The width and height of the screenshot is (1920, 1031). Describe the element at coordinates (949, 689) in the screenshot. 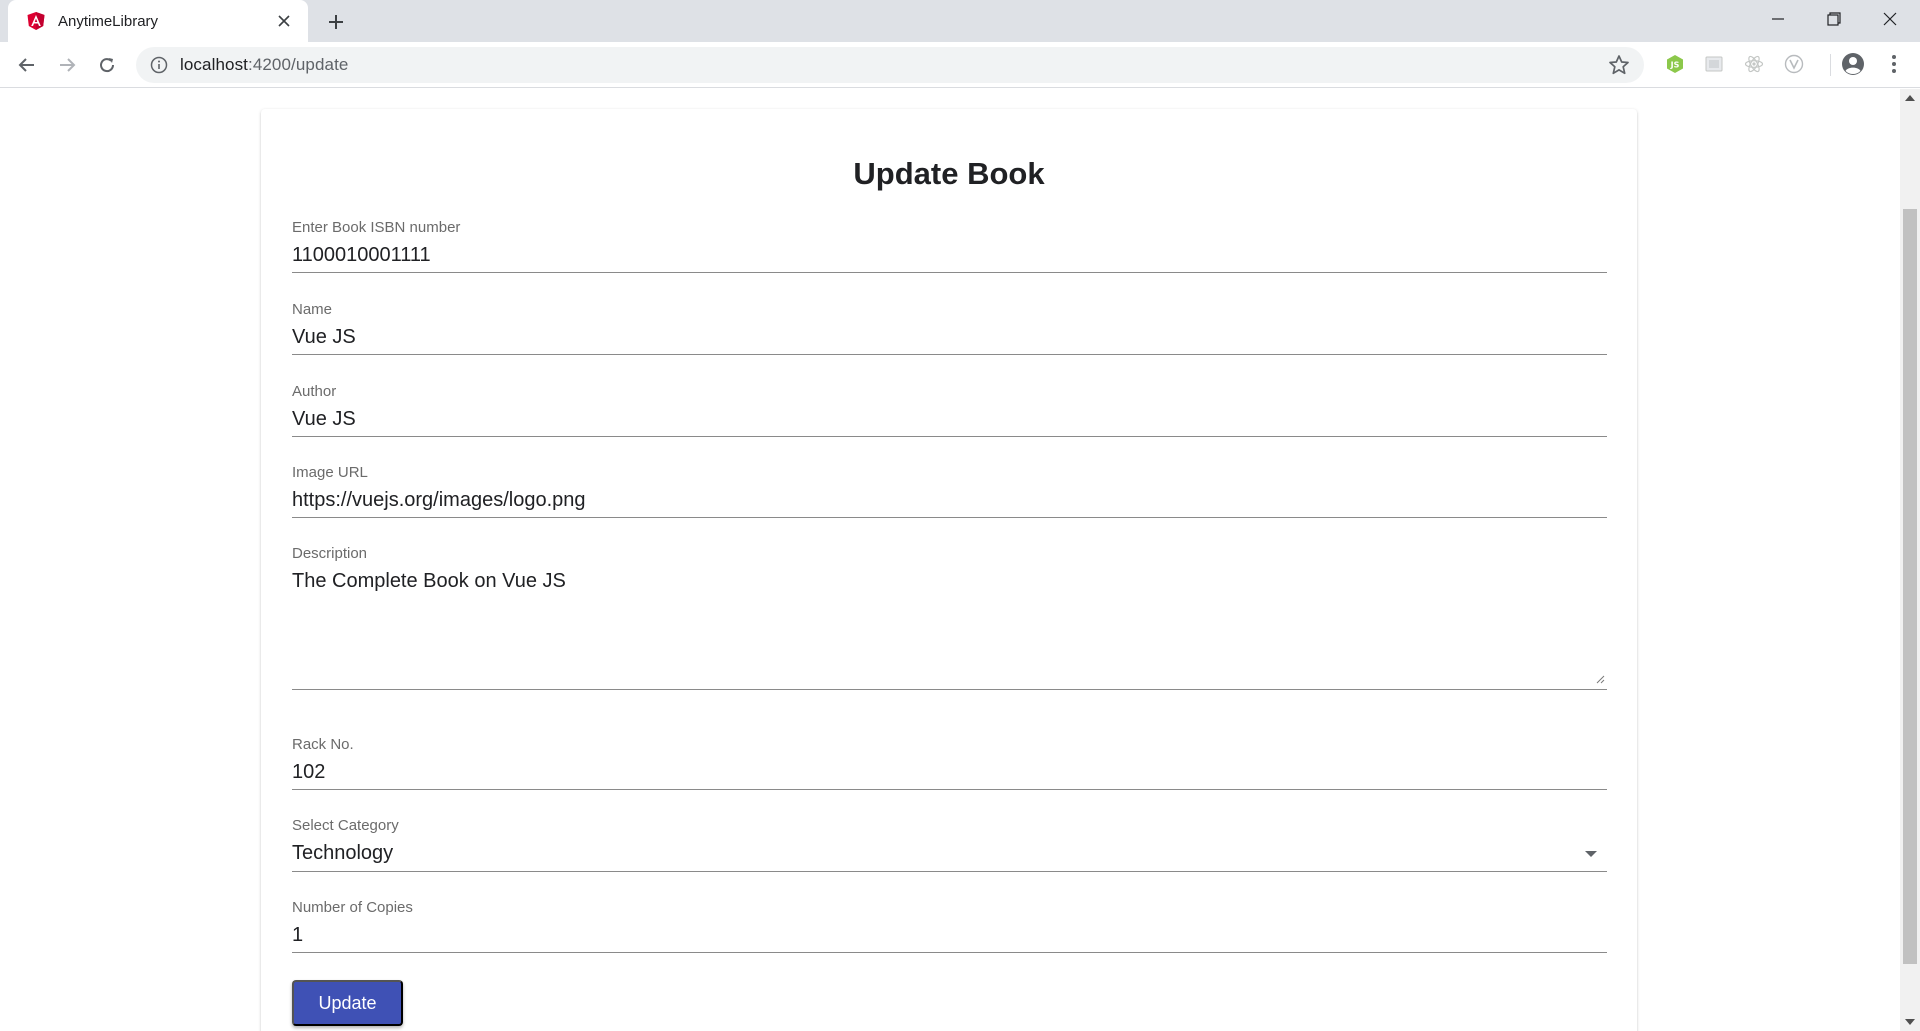

I see `description-underline` at that location.